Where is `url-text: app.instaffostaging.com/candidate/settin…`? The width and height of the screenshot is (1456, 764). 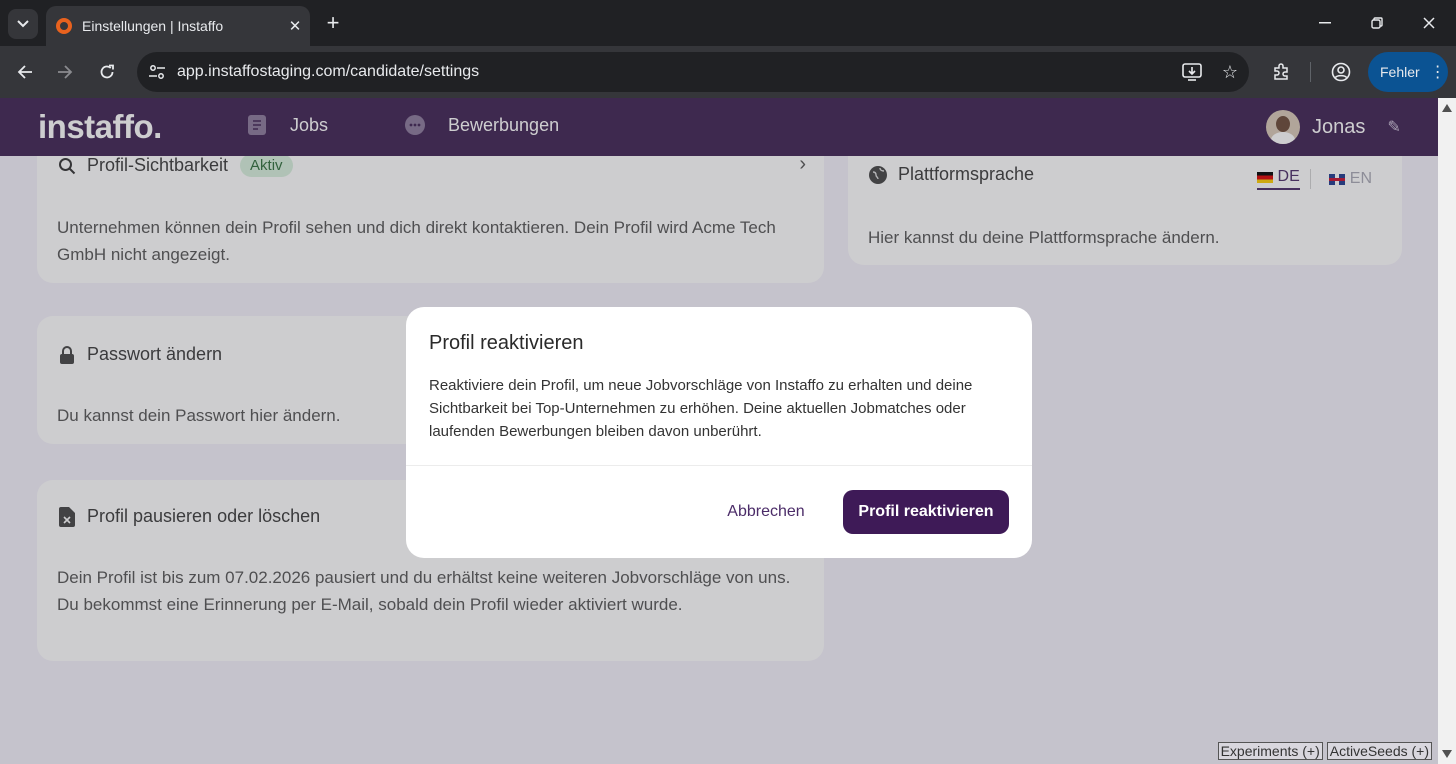
url-text: app.instaffostaging.com/candidate/settin… is located at coordinates (675, 72).